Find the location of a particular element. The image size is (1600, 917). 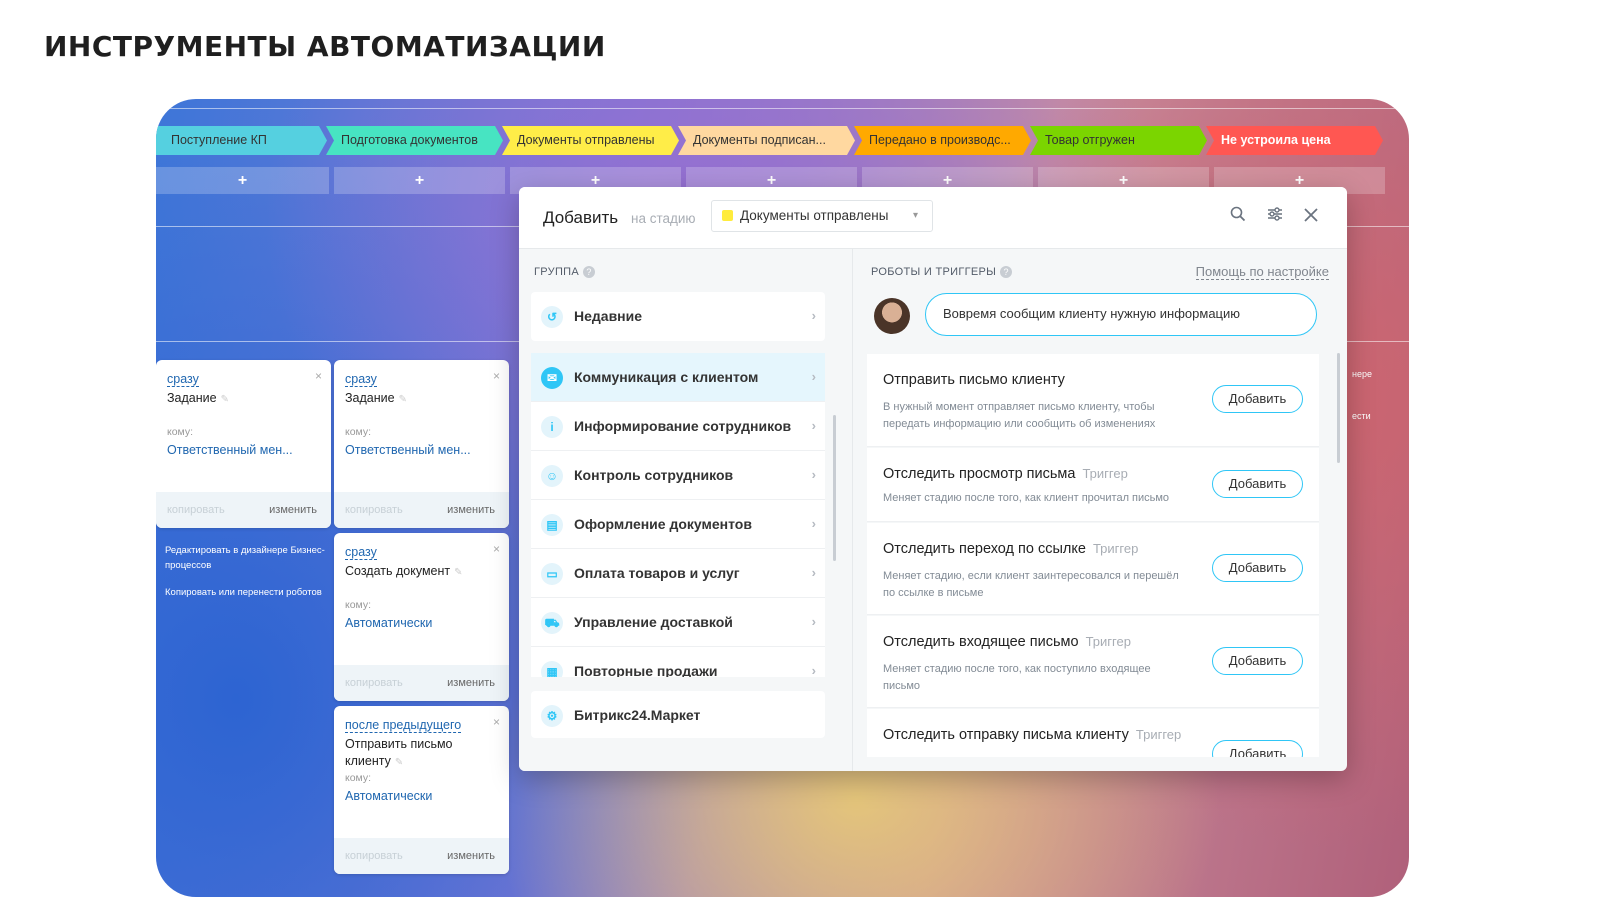

page-title: ИНСТРУМЕНТЫ АВТОМАТИЗАЦИИ is located at coordinates (325, 46).